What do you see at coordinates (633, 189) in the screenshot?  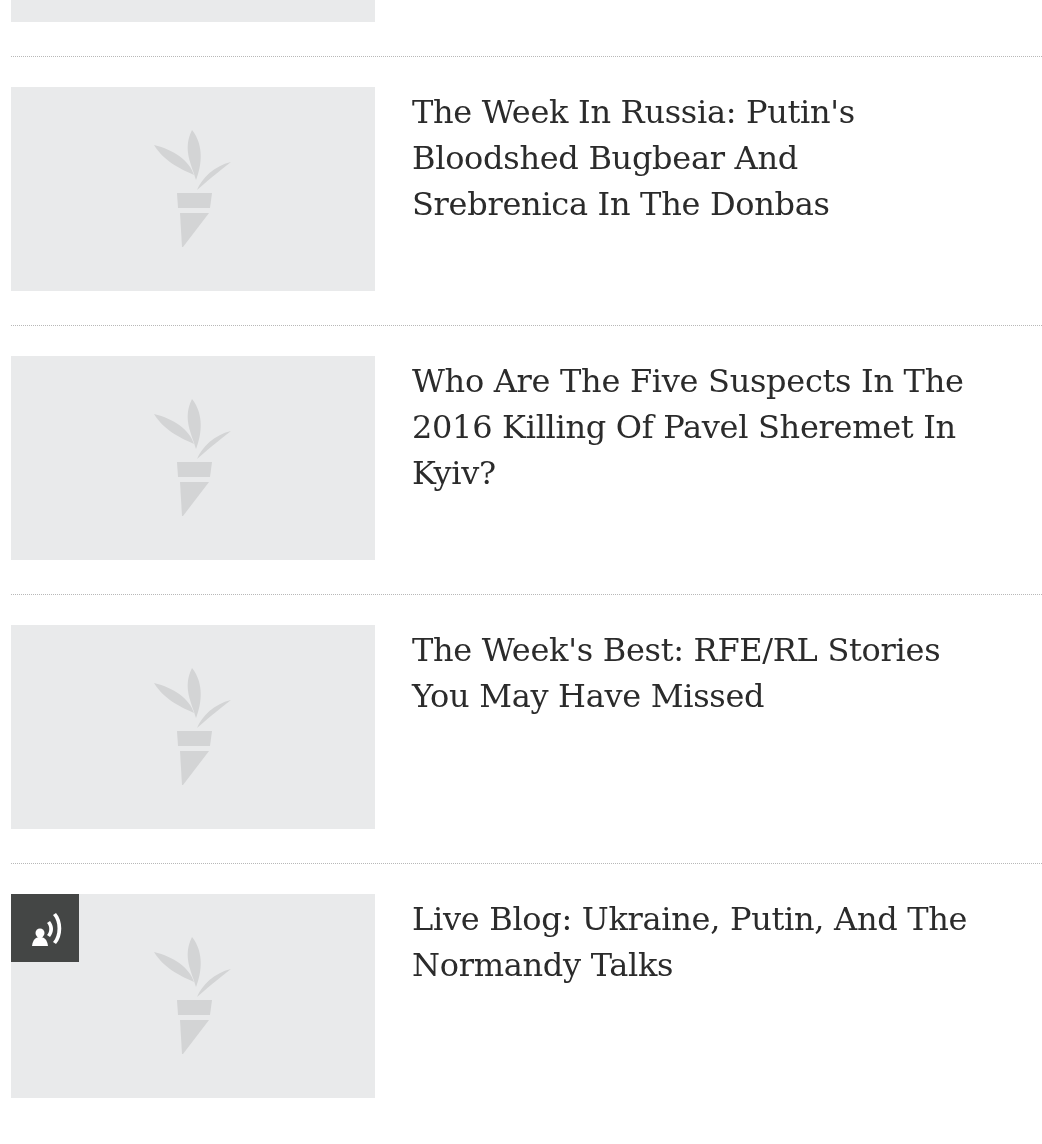 I see `article-title-link: The Week In Russia: Putin's Bloodshed Bugbear And Srebrenica In The Donbas` at bounding box center [633, 189].